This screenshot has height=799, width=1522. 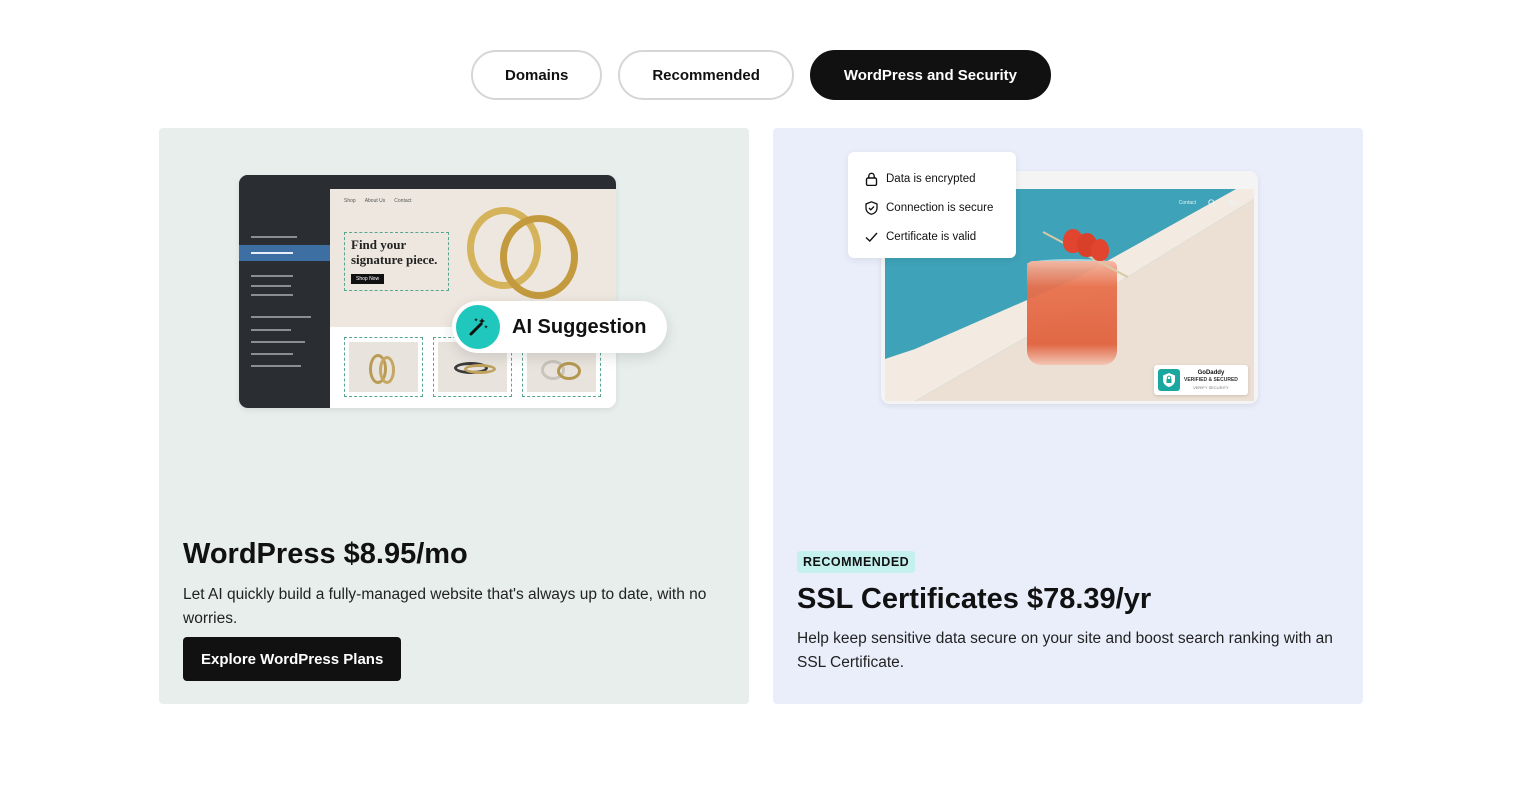 I want to click on seal-brand: GoDaddy, so click(x=1211, y=372).